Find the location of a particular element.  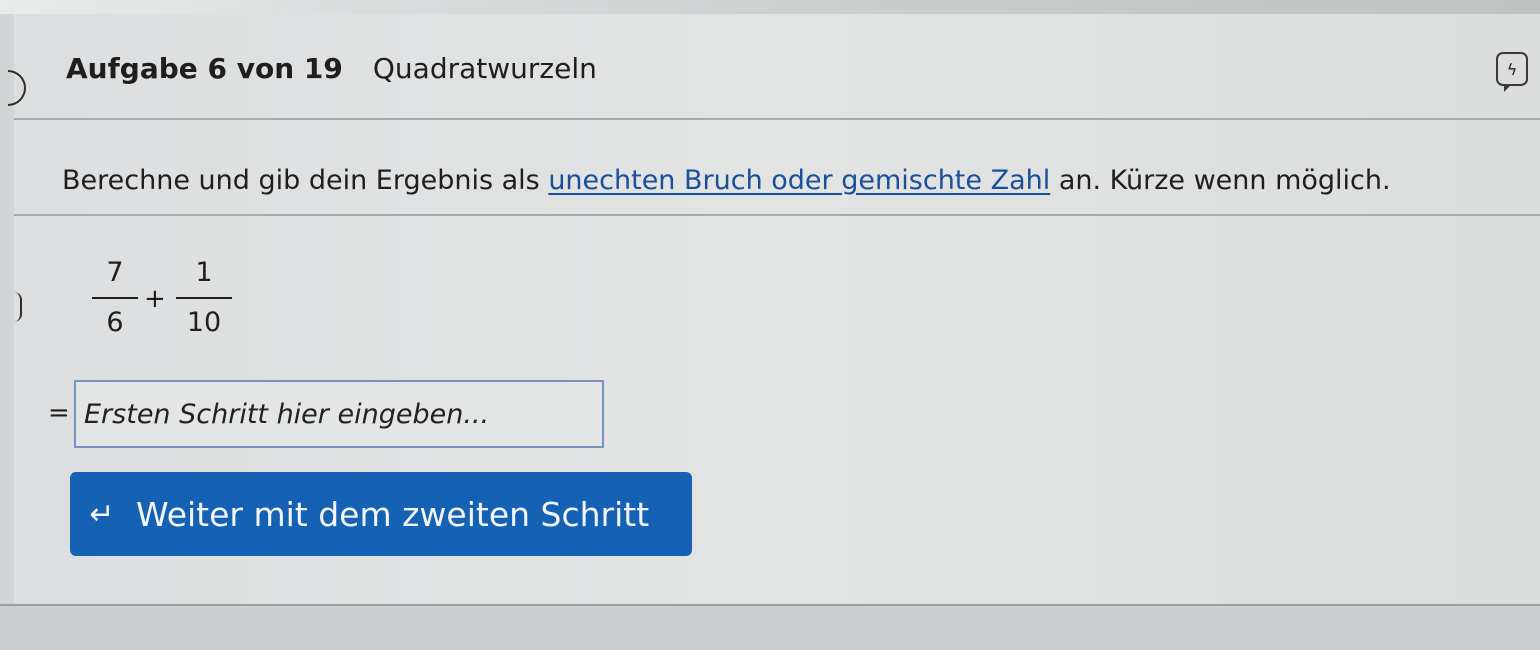

fraction-1-bar is located at coordinates (115, 298).